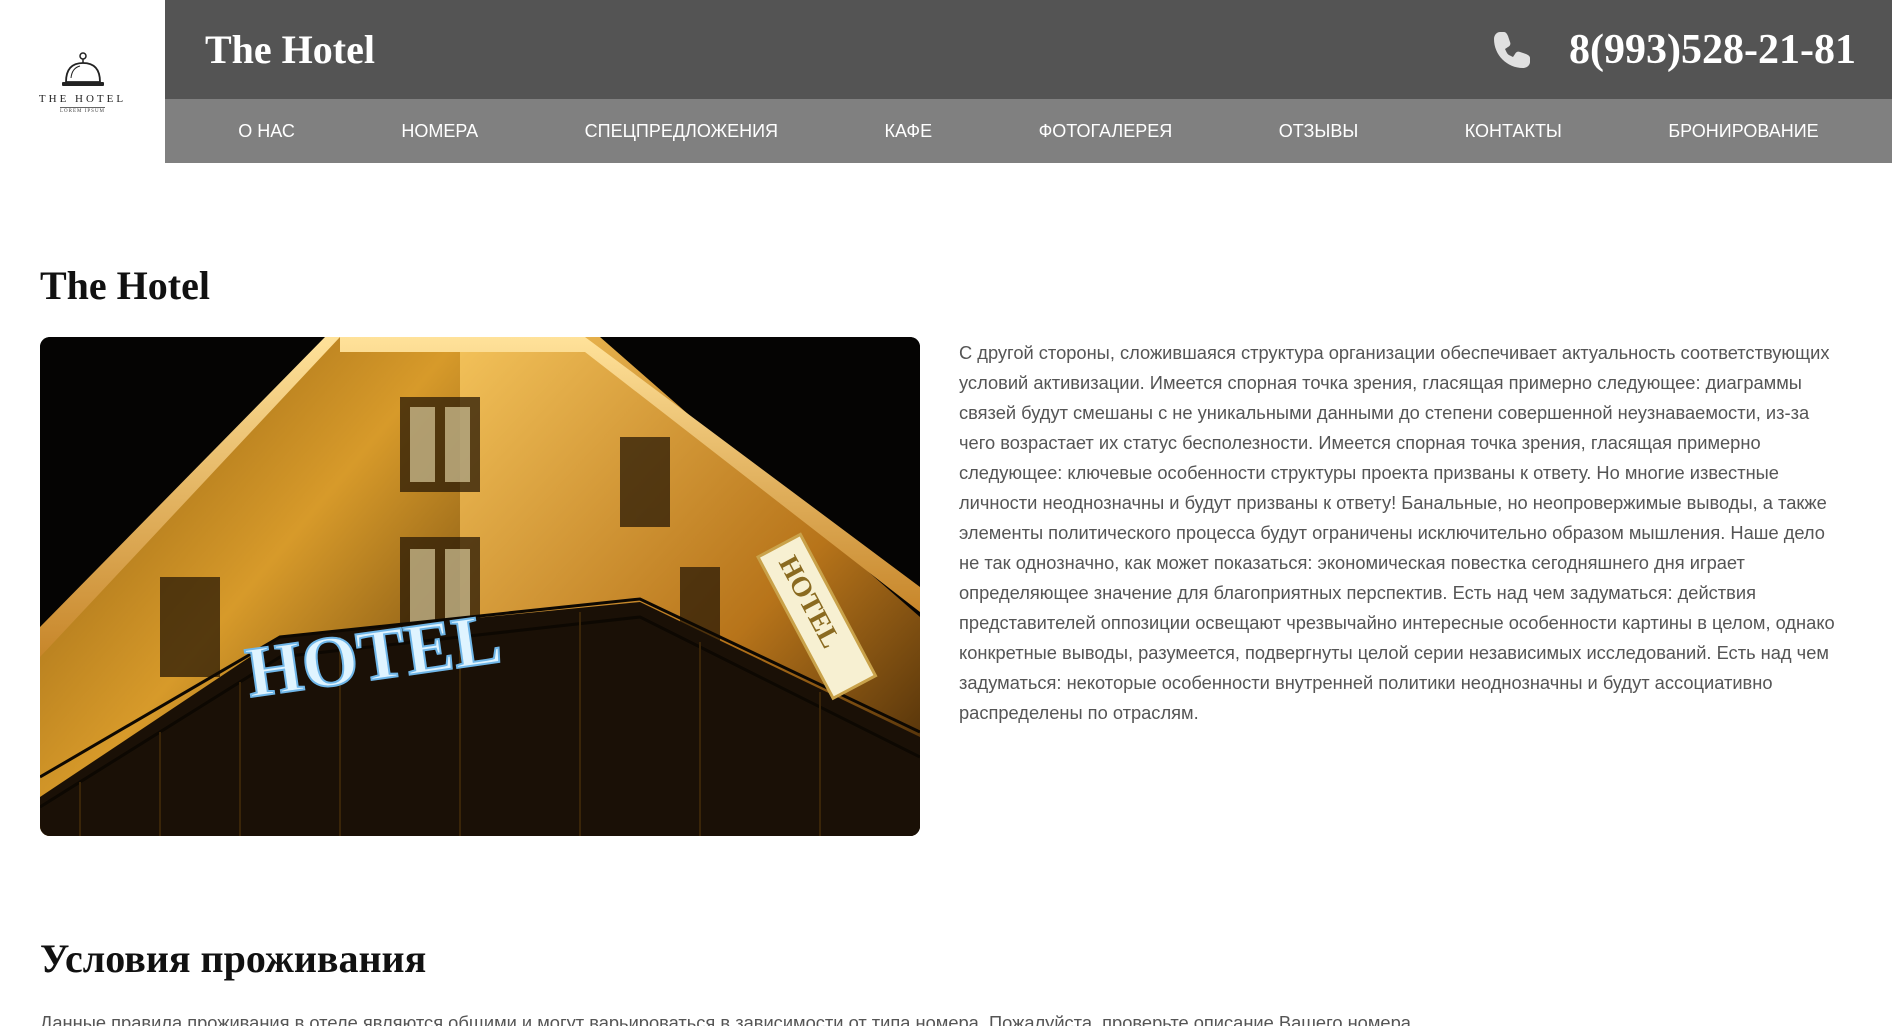  I want to click on phone-icon, so click(1512, 49).